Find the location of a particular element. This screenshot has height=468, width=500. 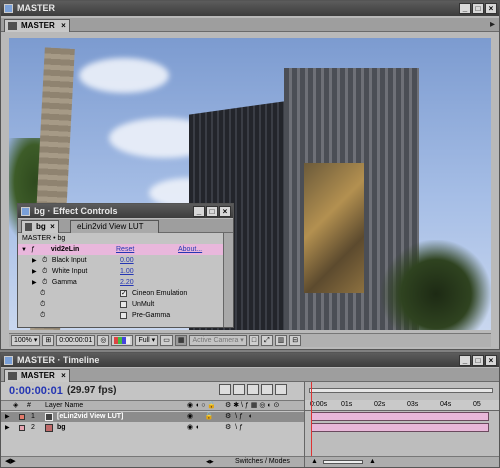

layer-2-effect-switches: ⚙ \ ƒ is located at coordinates (234, 428).